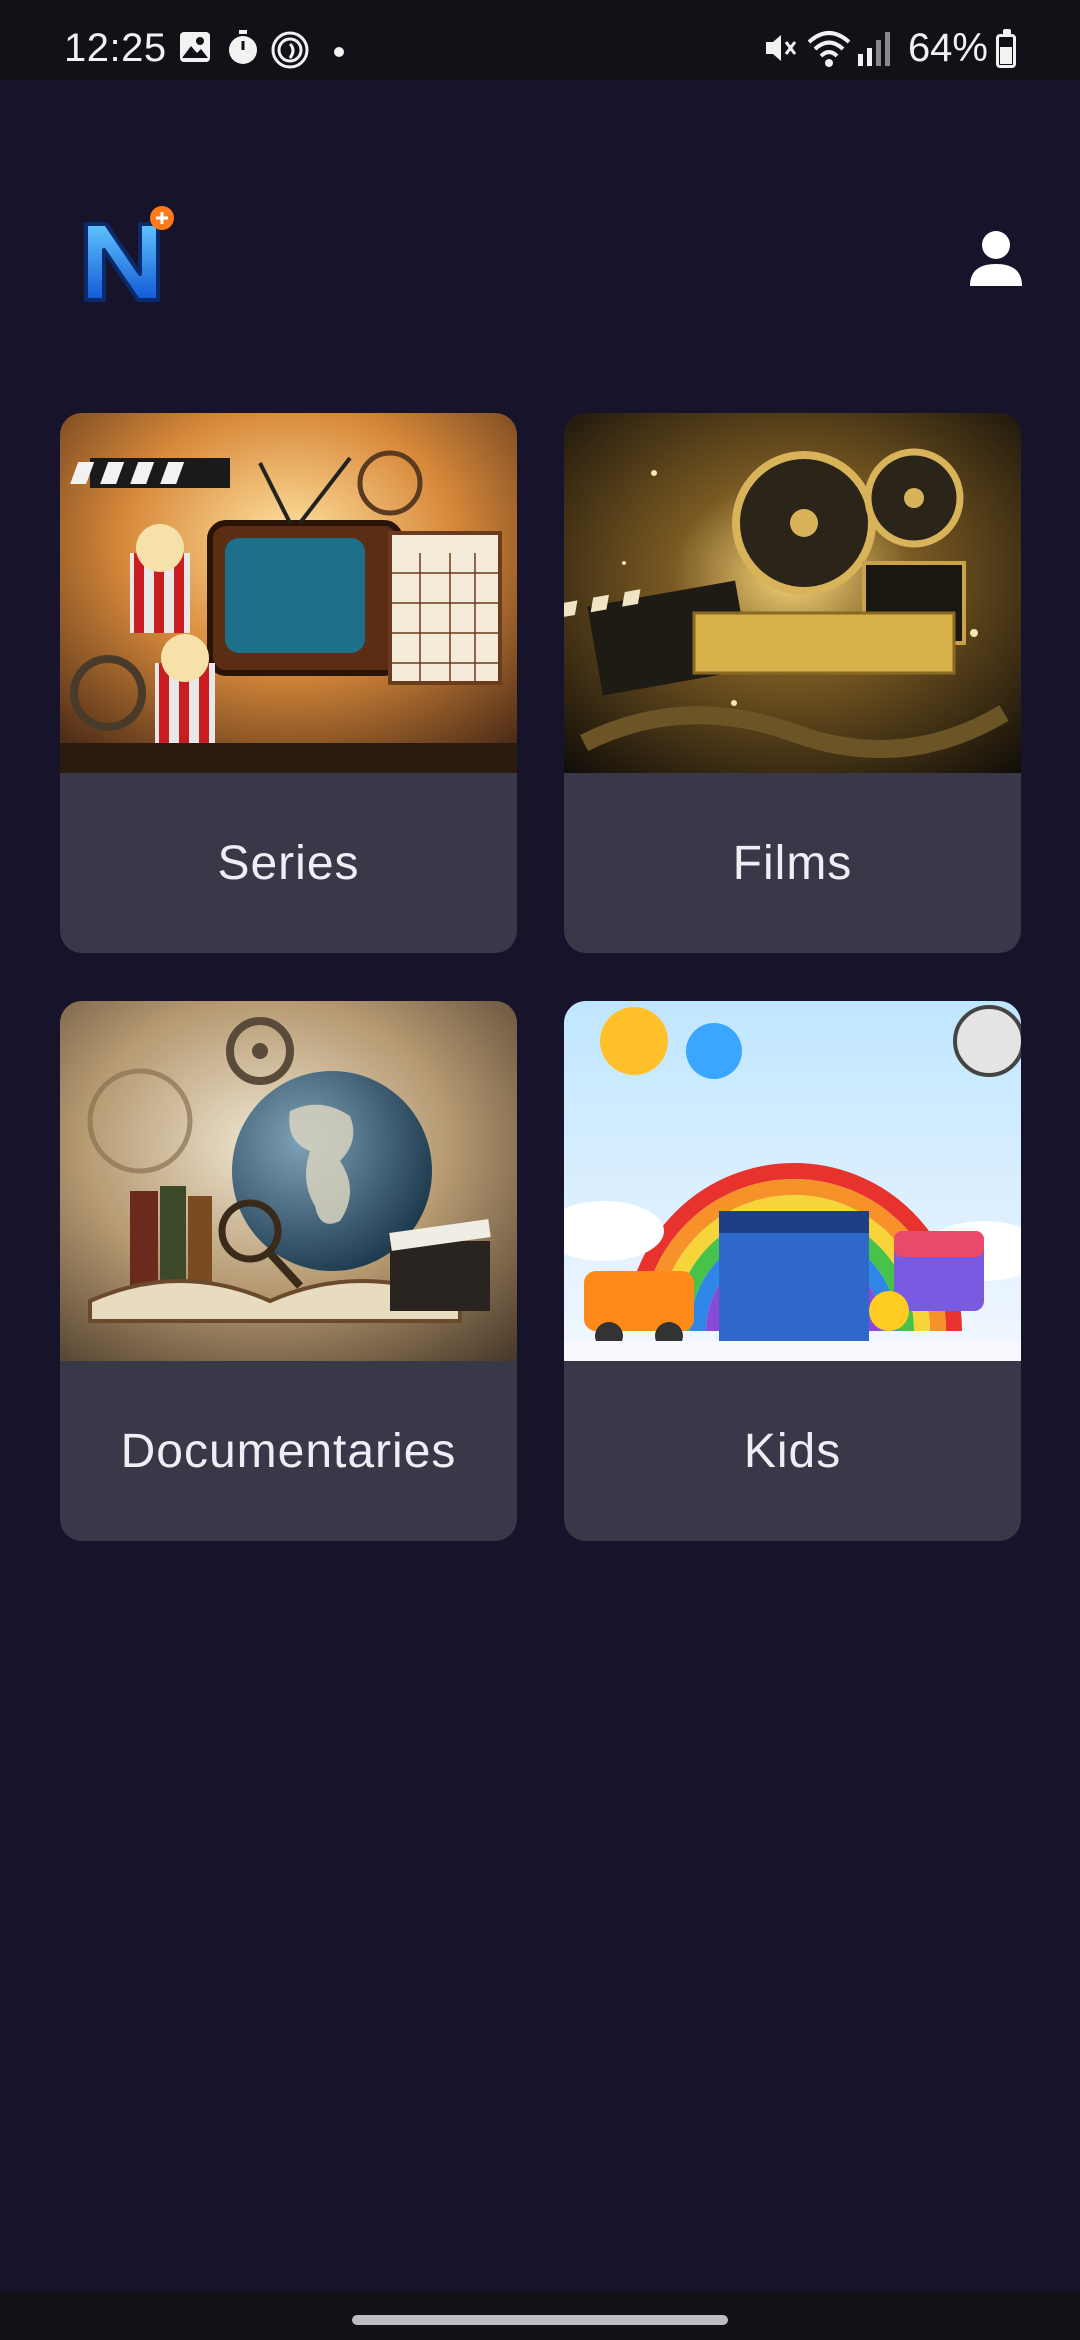 Image resolution: width=1080 pixels, height=2340 pixels. What do you see at coordinates (540, 40) in the screenshot?
I see `status-bar: 12:25 64%` at bounding box center [540, 40].